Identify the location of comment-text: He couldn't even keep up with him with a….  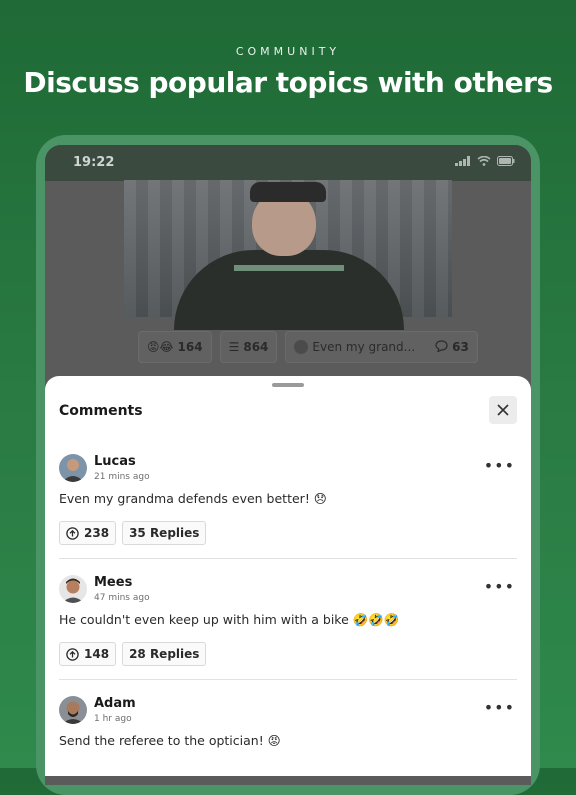
(229, 619).